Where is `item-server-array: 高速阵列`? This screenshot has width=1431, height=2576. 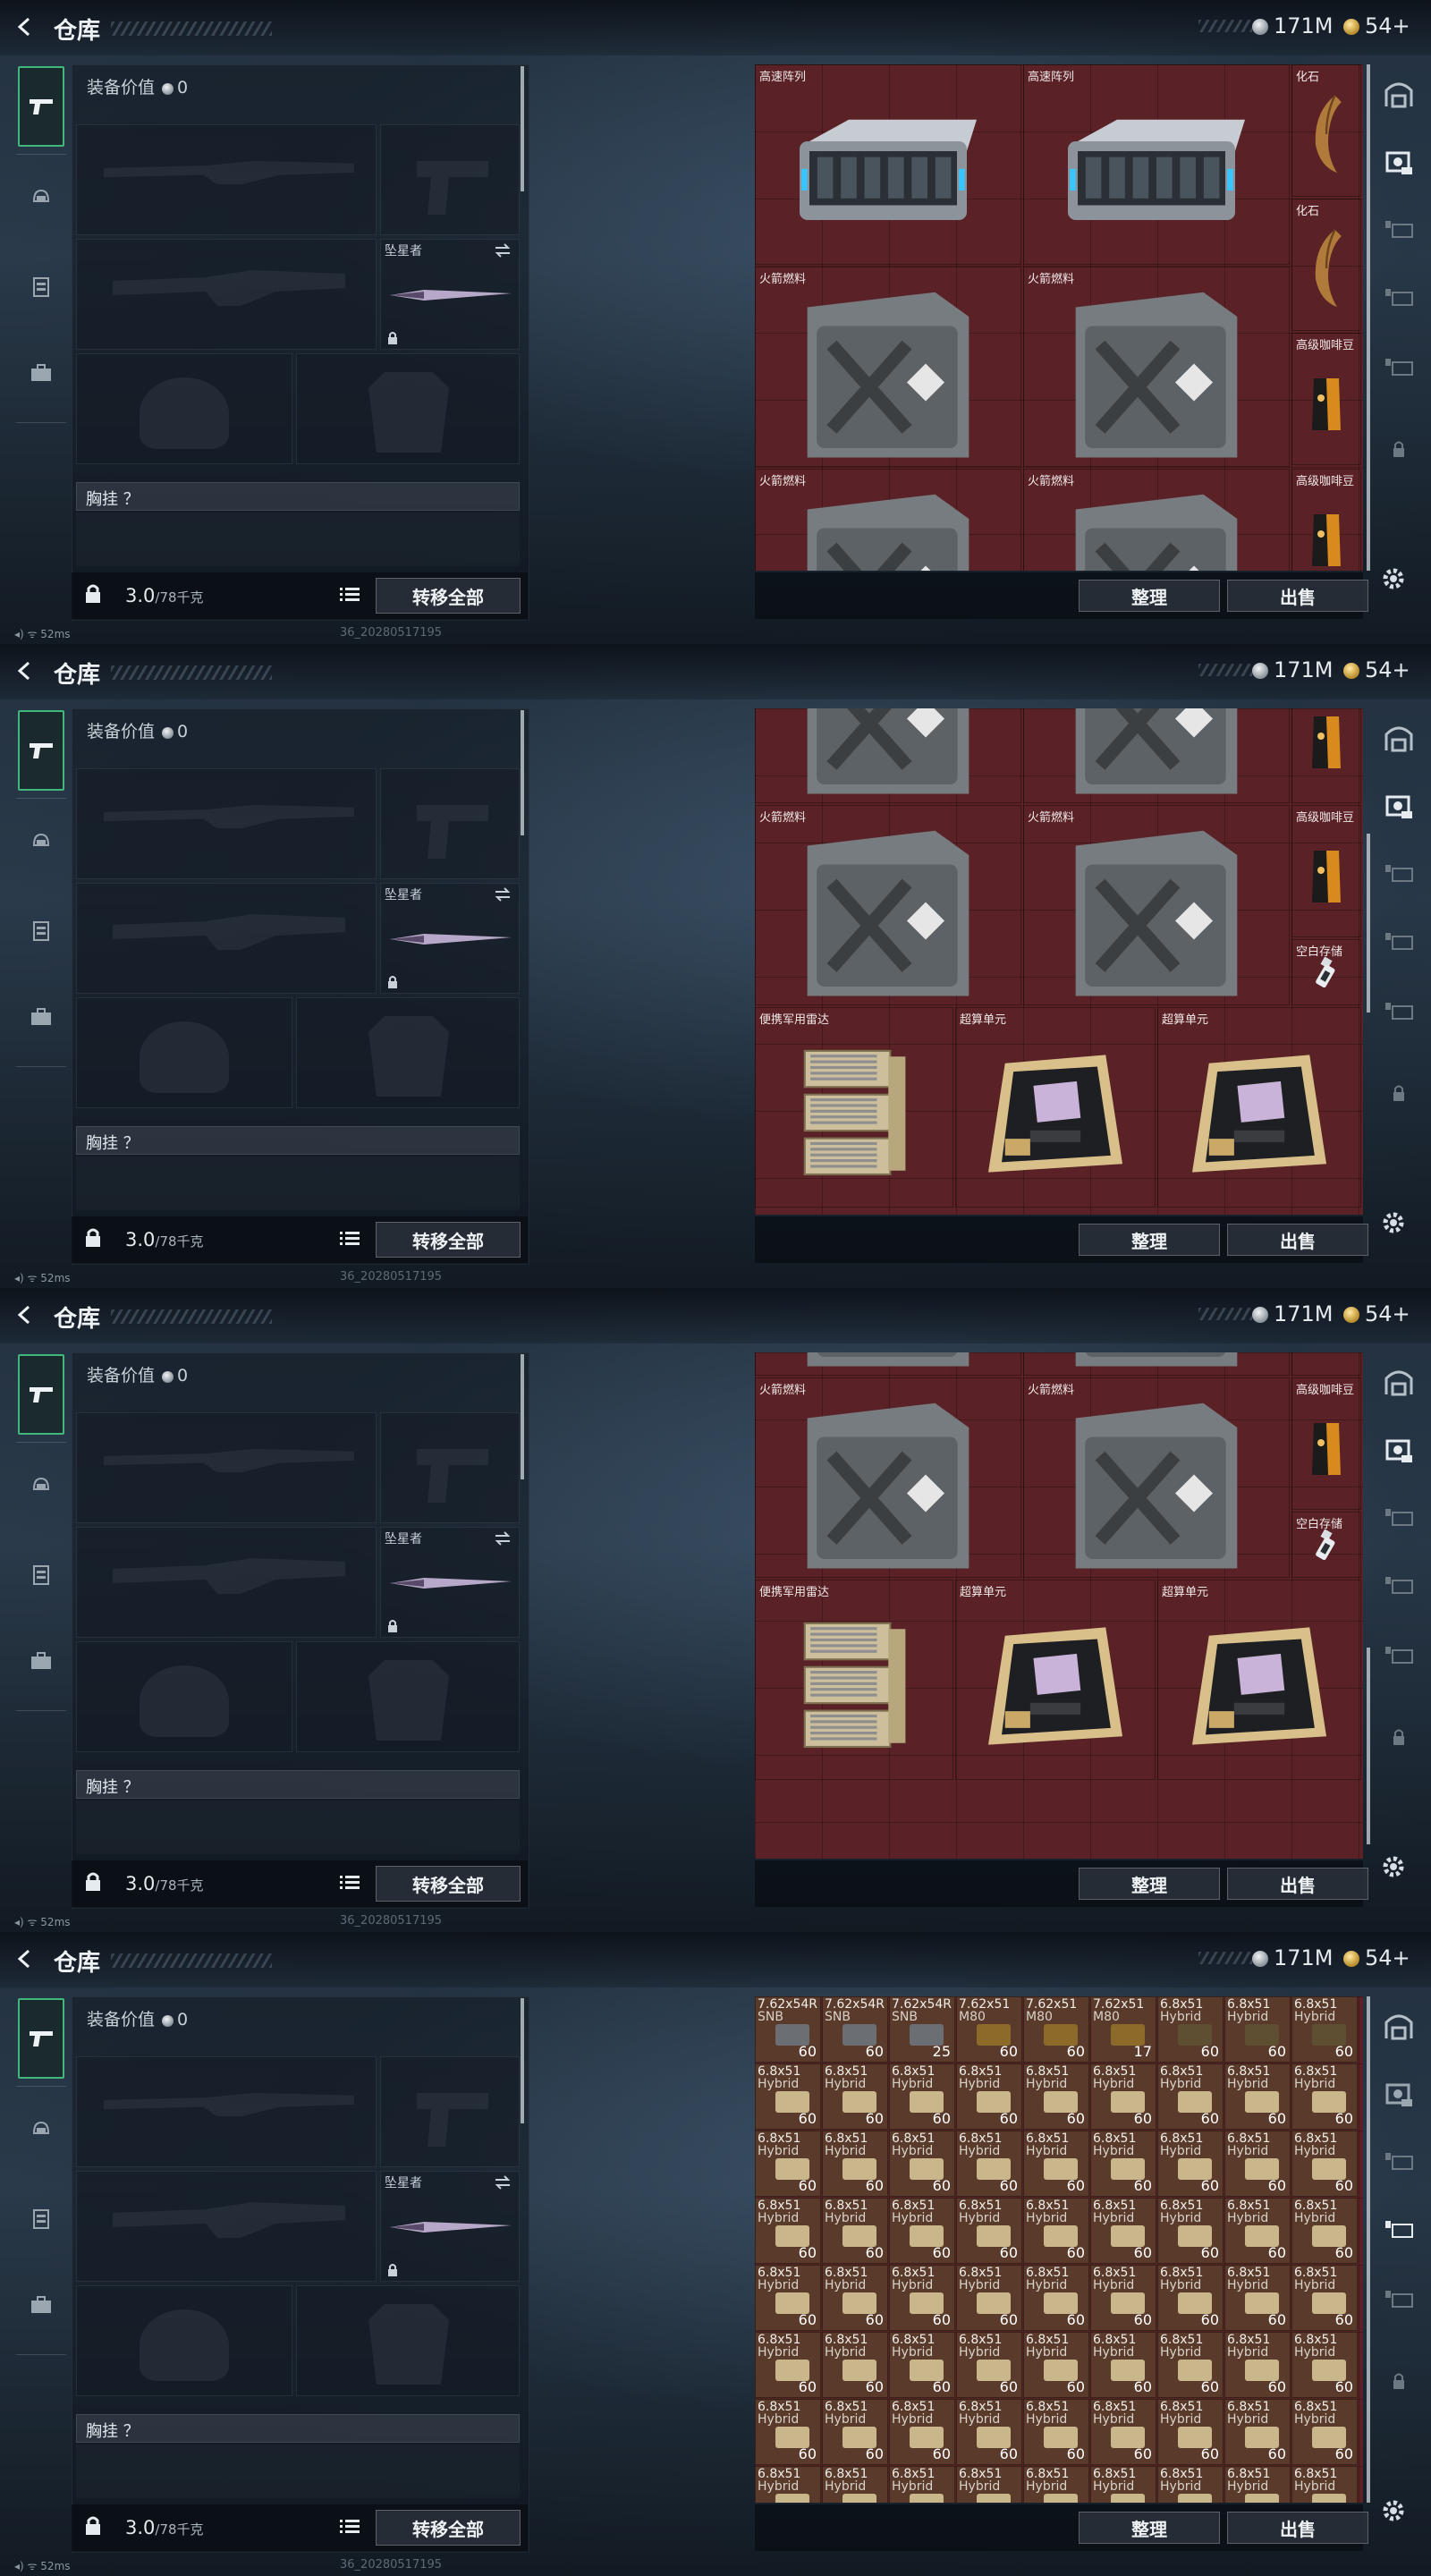
item-server-array: 高速阵列 is located at coordinates (1157, 164).